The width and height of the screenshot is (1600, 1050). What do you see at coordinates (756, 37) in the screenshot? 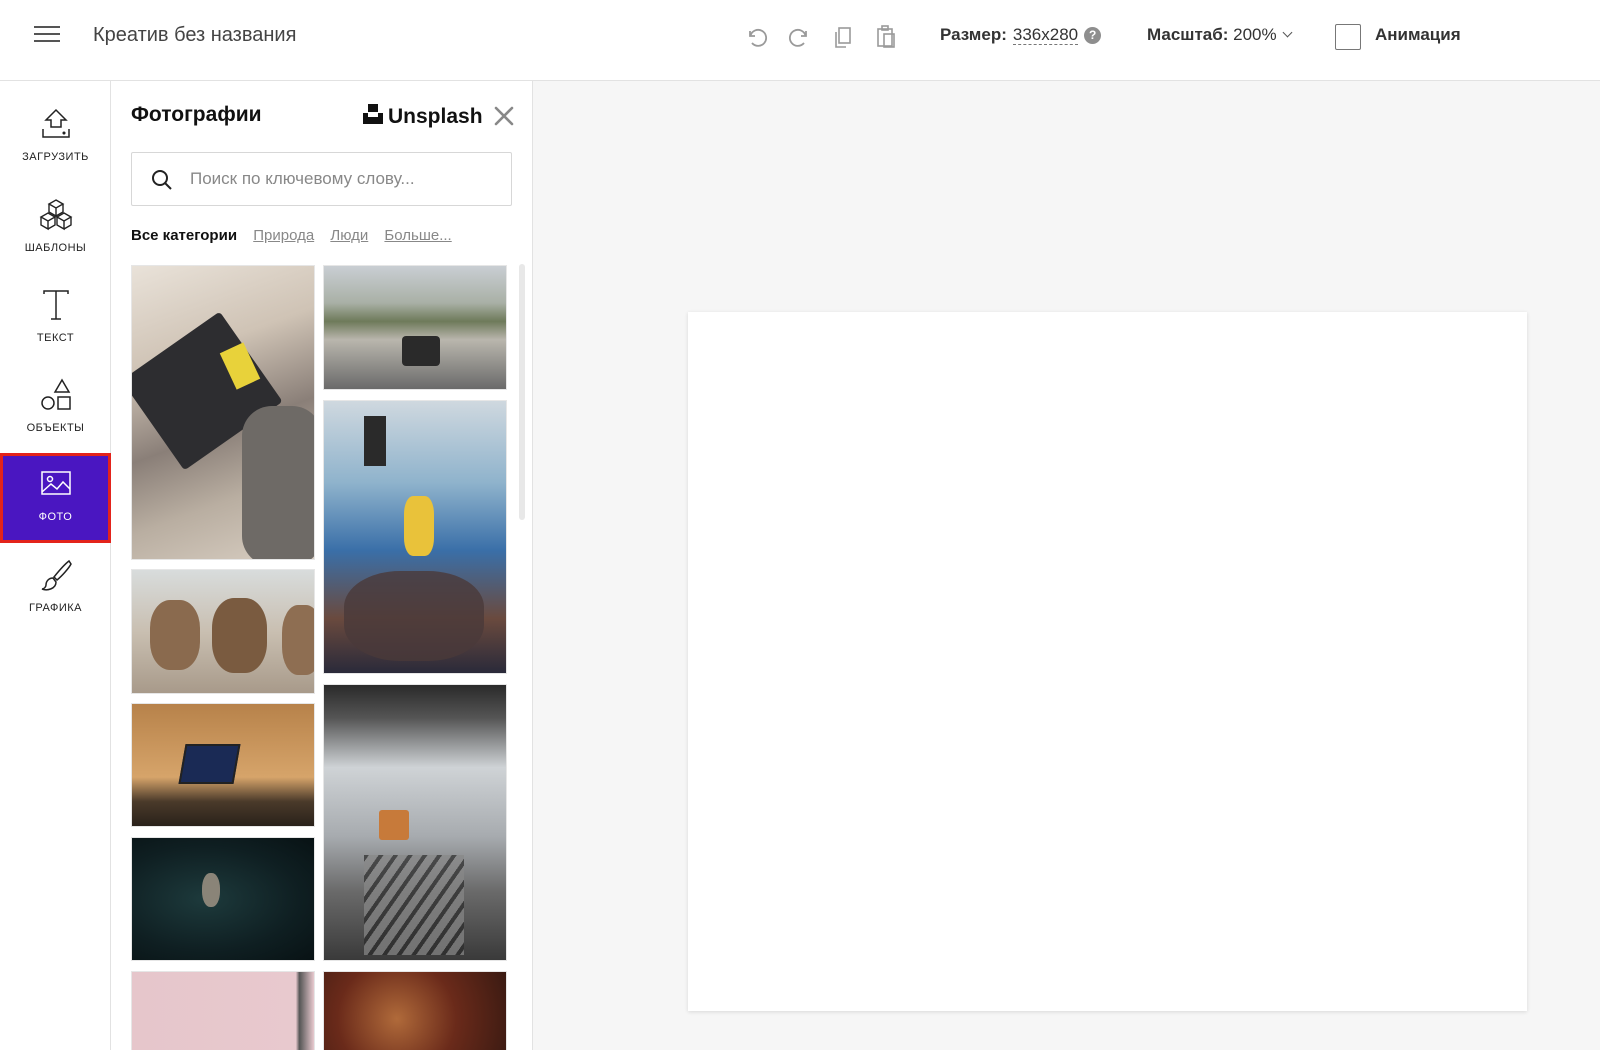
I see `undo-icon` at bounding box center [756, 37].